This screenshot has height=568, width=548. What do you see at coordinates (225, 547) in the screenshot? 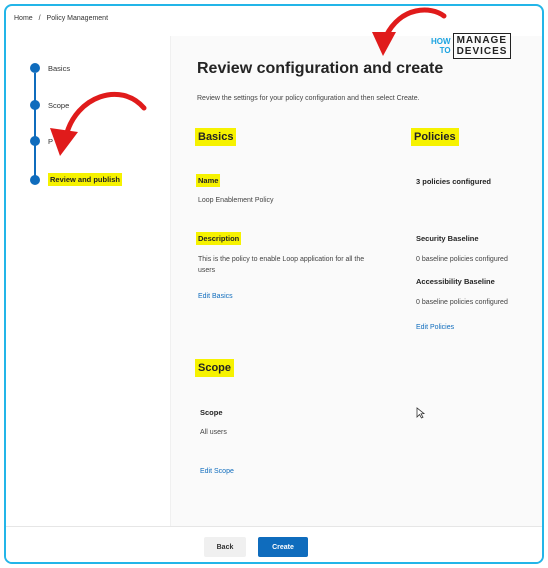
I see `back-button: Back` at bounding box center [225, 547].